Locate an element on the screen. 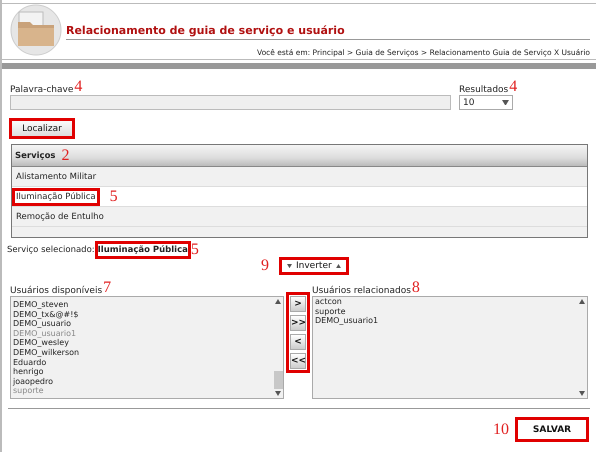 The height and width of the screenshot is (452, 600). caret-icon is located at coordinates (505, 103).